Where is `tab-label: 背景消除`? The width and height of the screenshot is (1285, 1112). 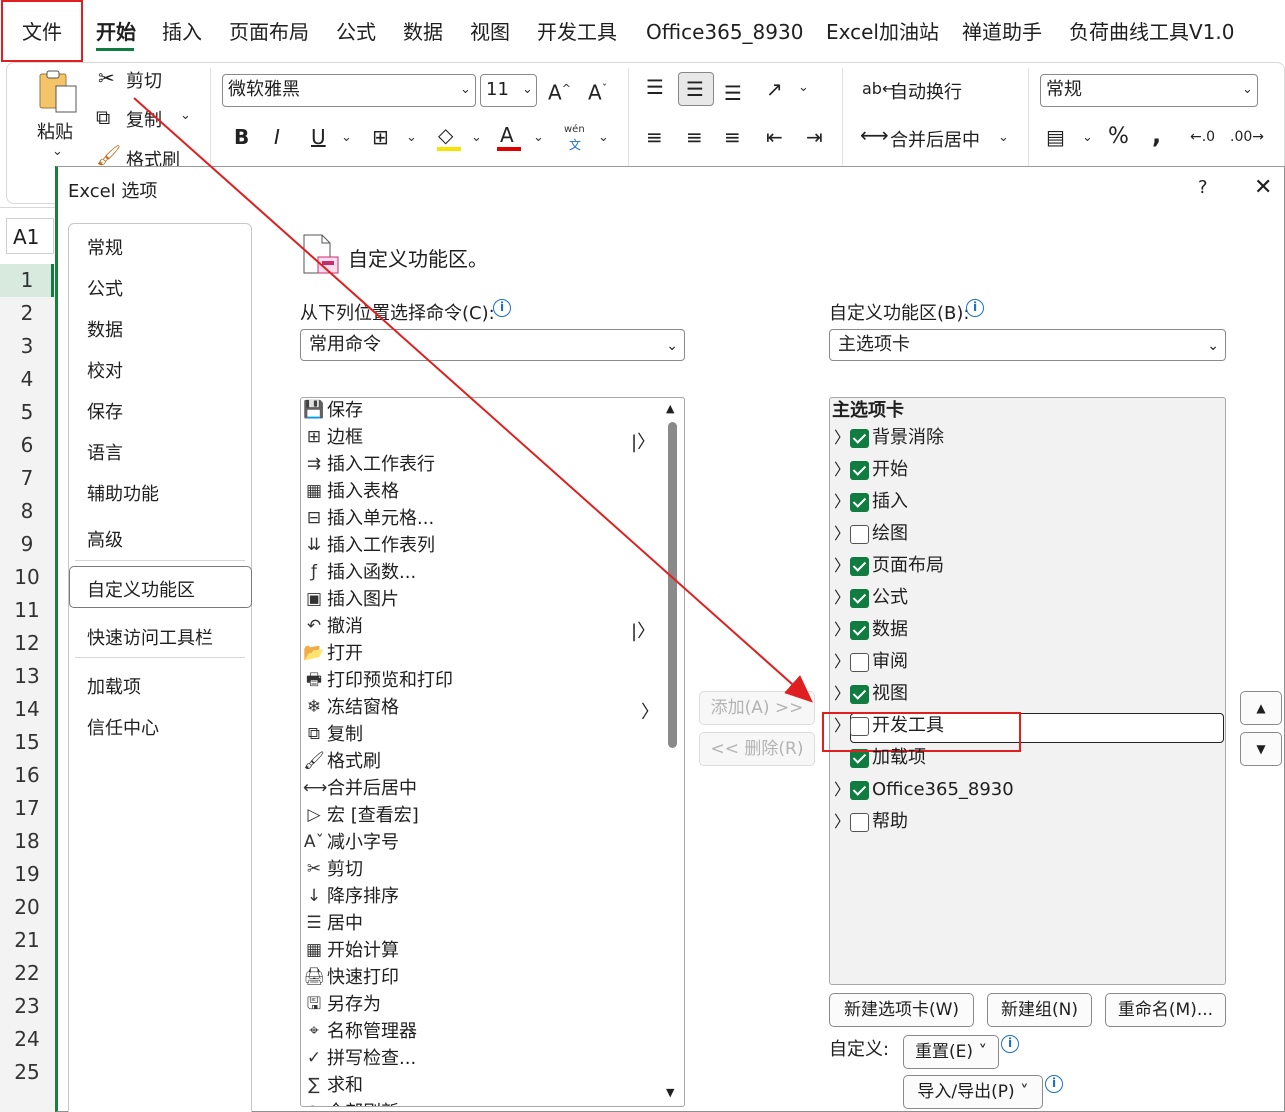 tab-label: 背景消除 is located at coordinates (908, 438).